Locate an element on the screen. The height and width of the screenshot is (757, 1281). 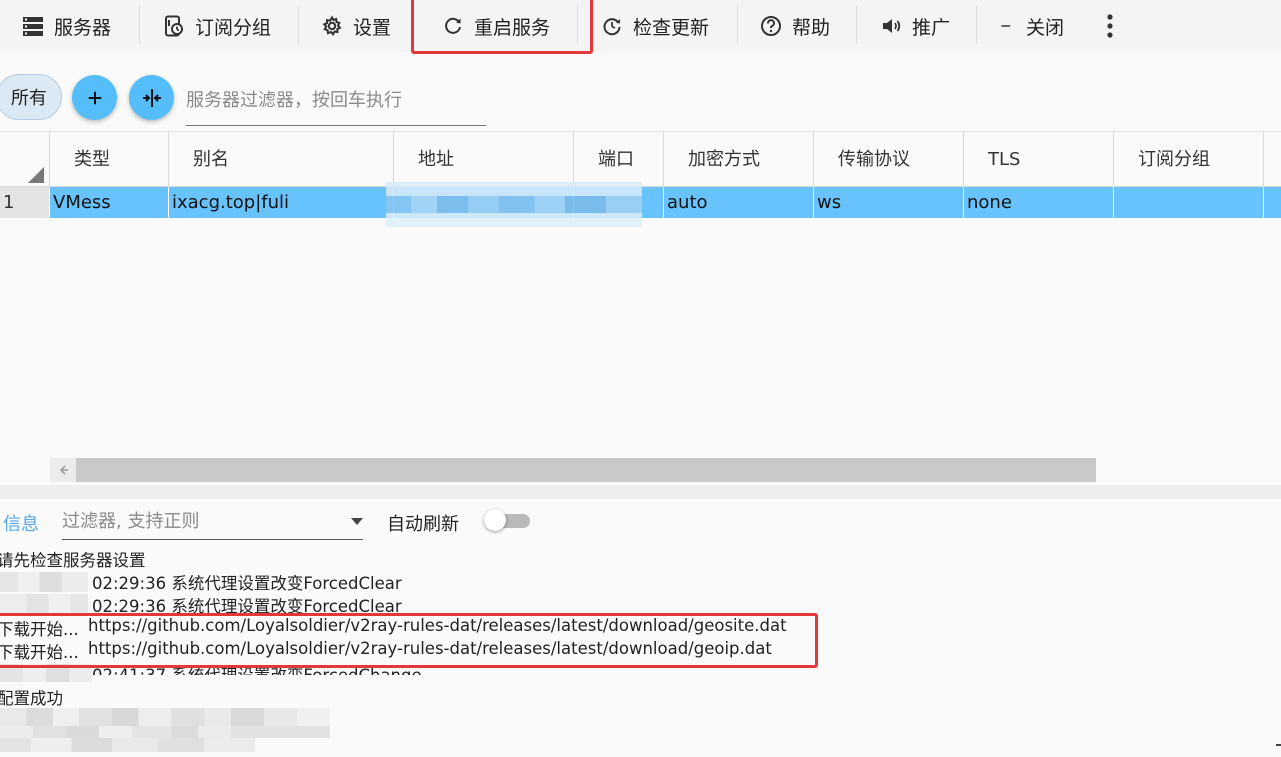
auto-refresh-label: 自动刷新 is located at coordinates (423, 524).